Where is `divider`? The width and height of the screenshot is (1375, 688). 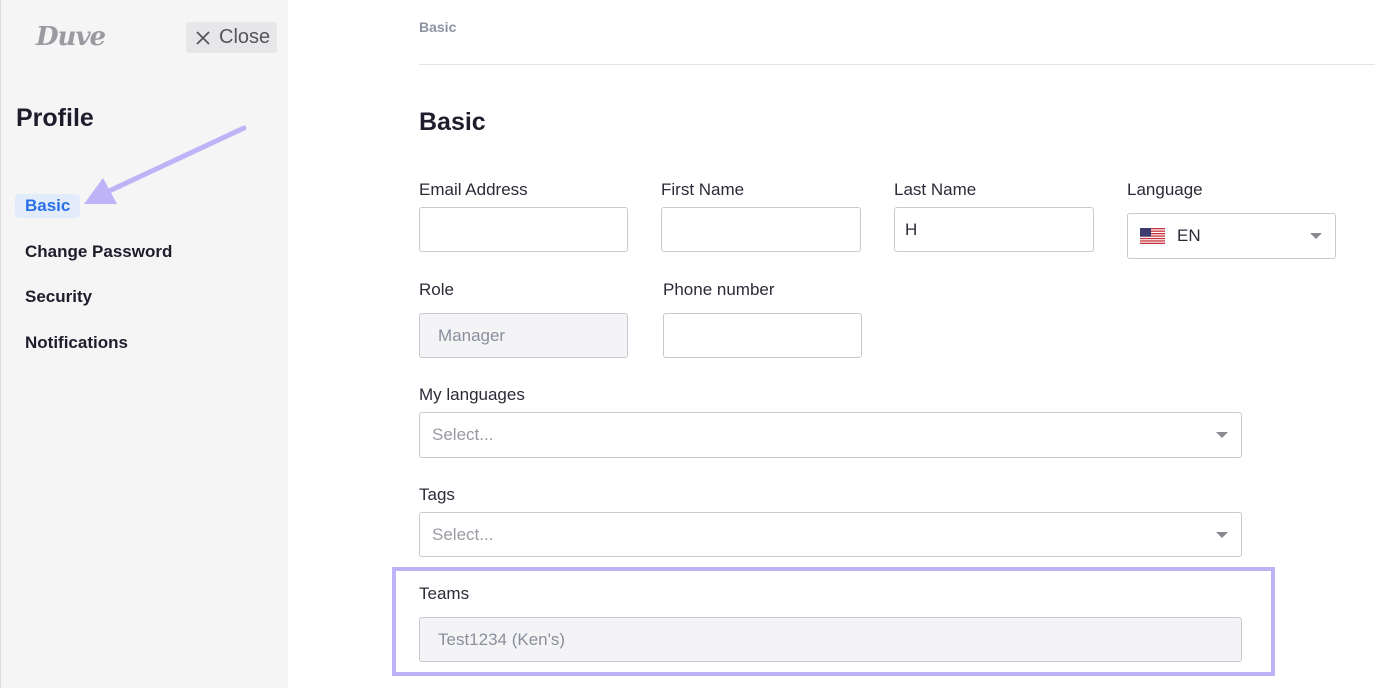
divider is located at coordinates (897, 64).